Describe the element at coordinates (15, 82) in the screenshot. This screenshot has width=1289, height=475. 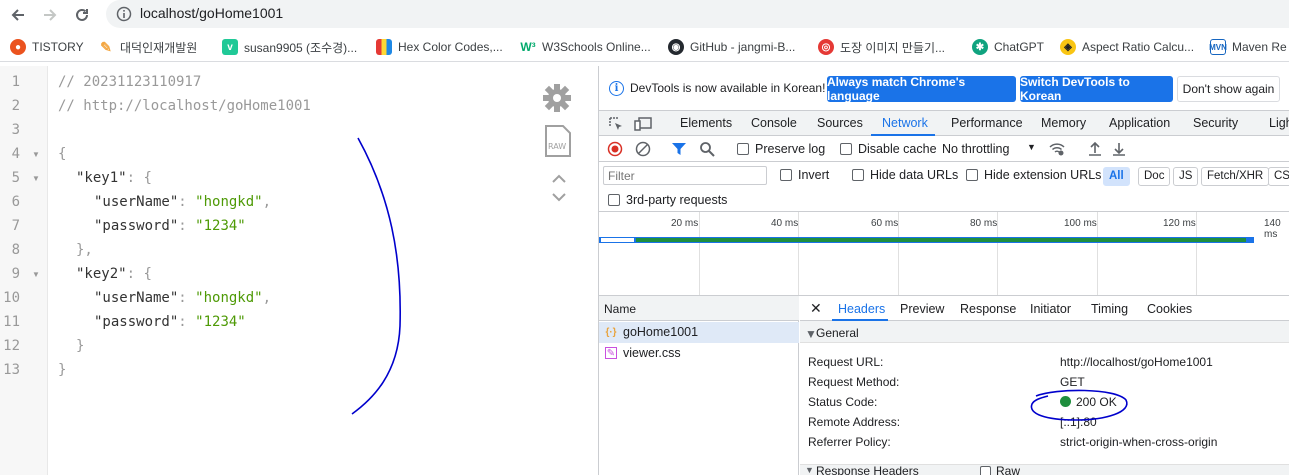
I see `line-number: 1` at that location.